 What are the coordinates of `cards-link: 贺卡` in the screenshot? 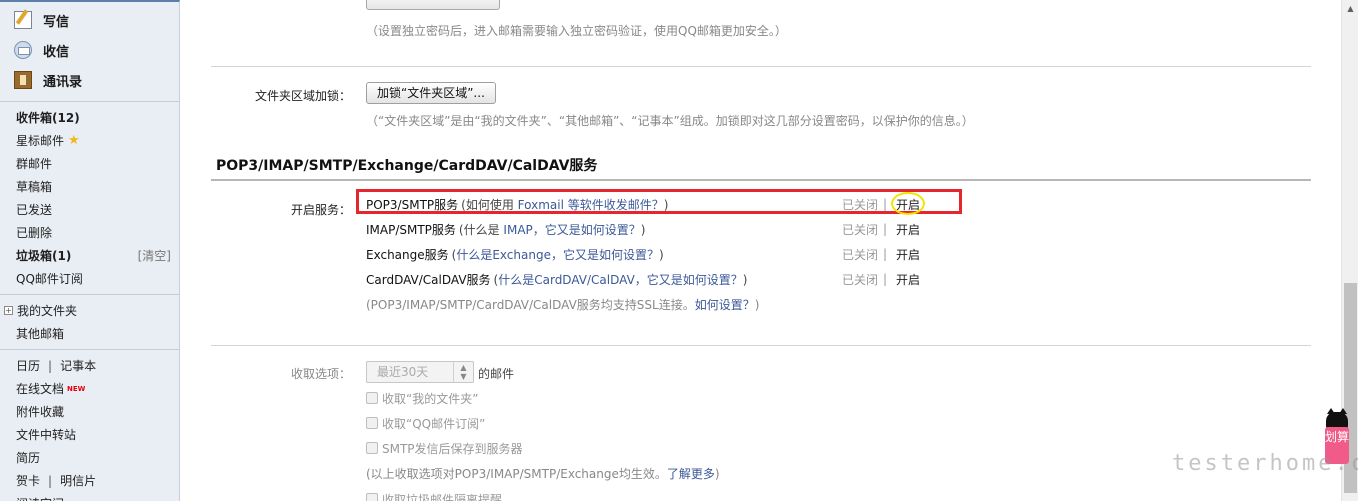 It's located at (28, 480).